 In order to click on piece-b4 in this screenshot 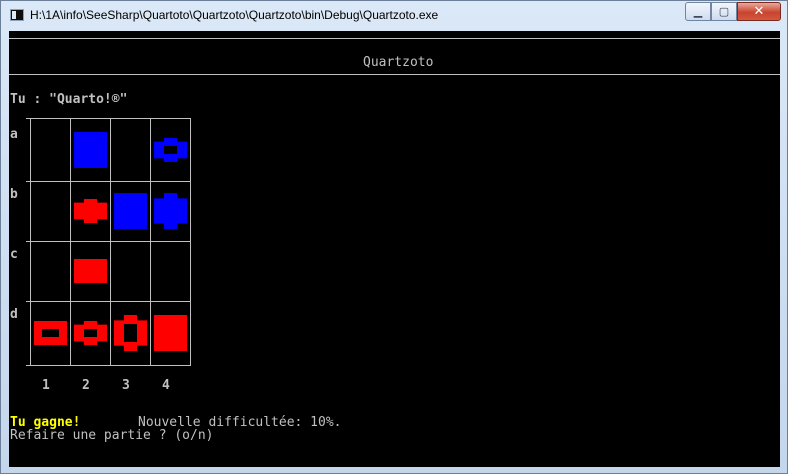, I will do `click(170, 211)`.